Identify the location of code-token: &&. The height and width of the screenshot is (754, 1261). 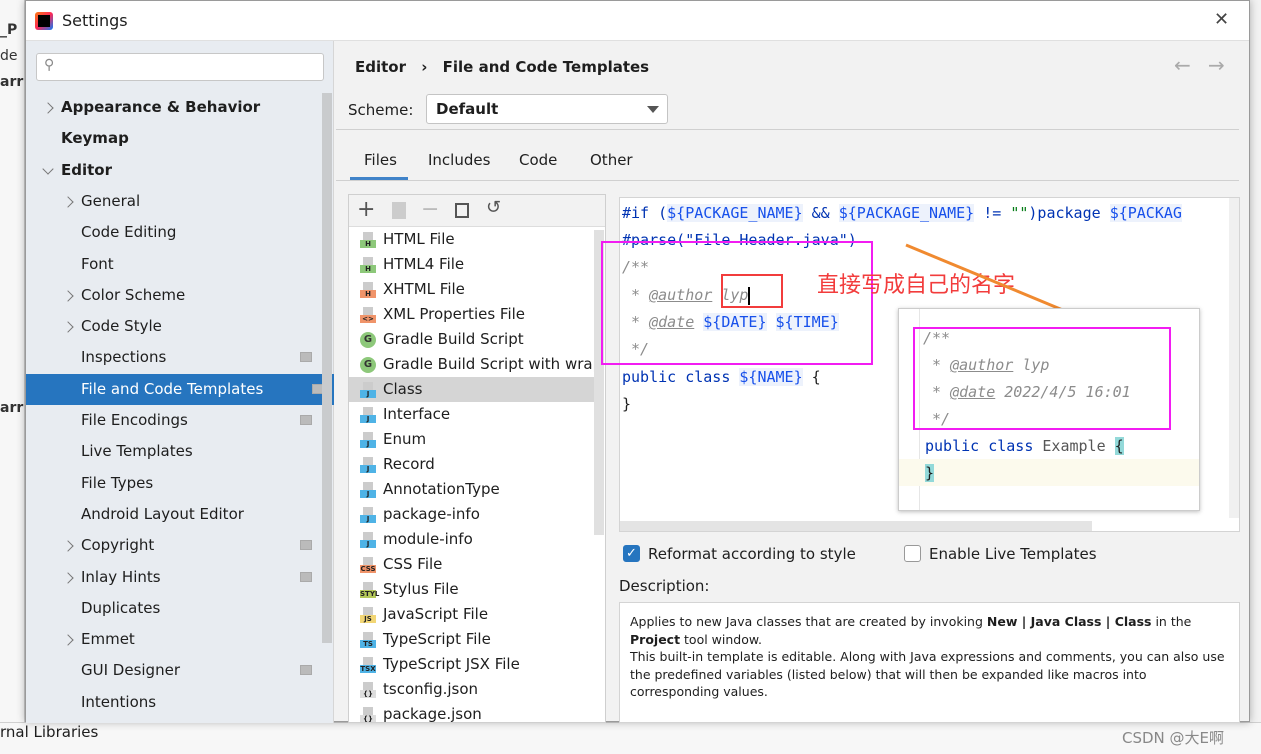
(820, 213).